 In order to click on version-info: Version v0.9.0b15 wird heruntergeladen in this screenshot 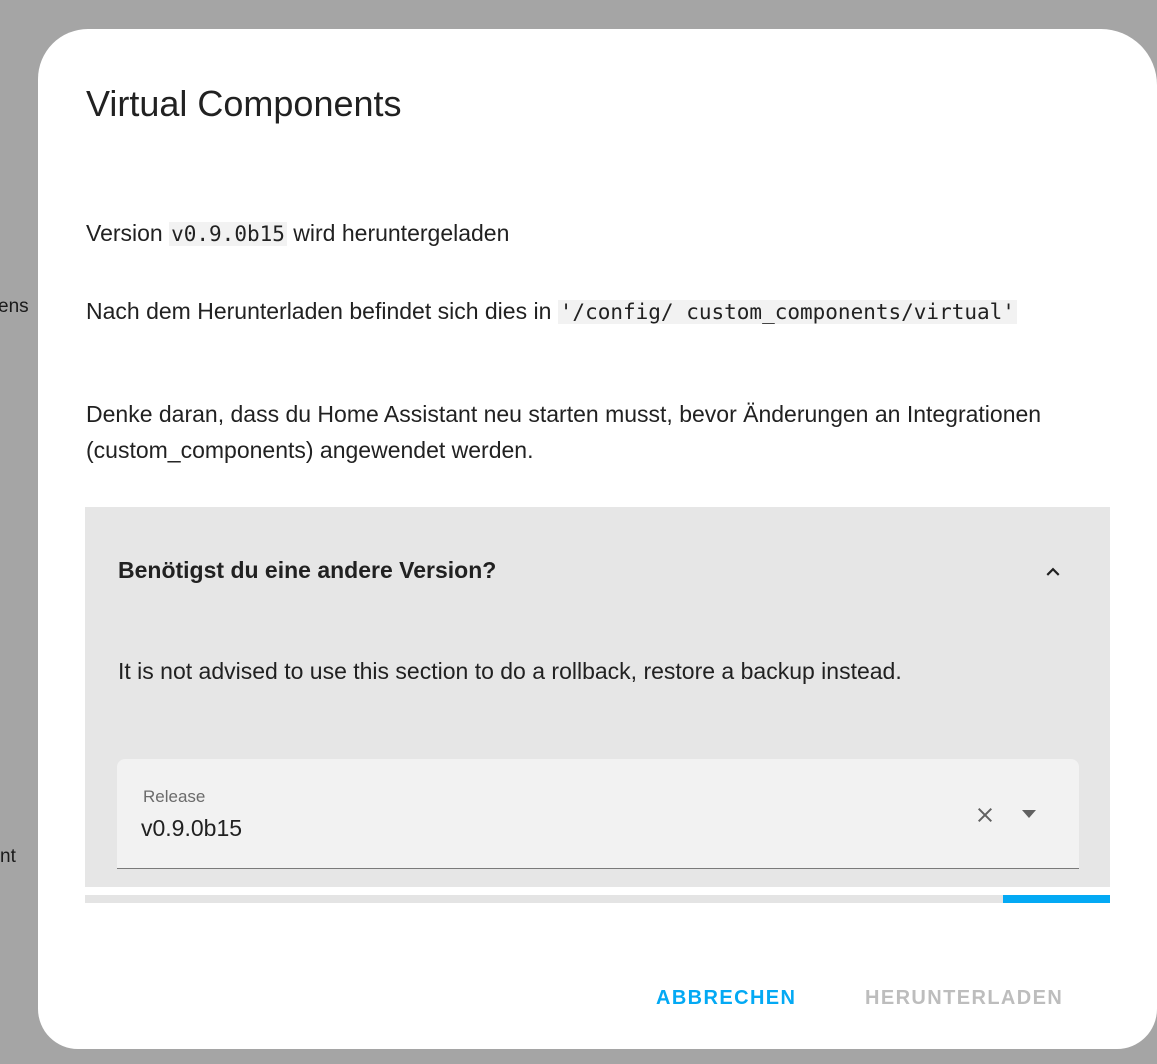, I will do `click(297, 233)`.